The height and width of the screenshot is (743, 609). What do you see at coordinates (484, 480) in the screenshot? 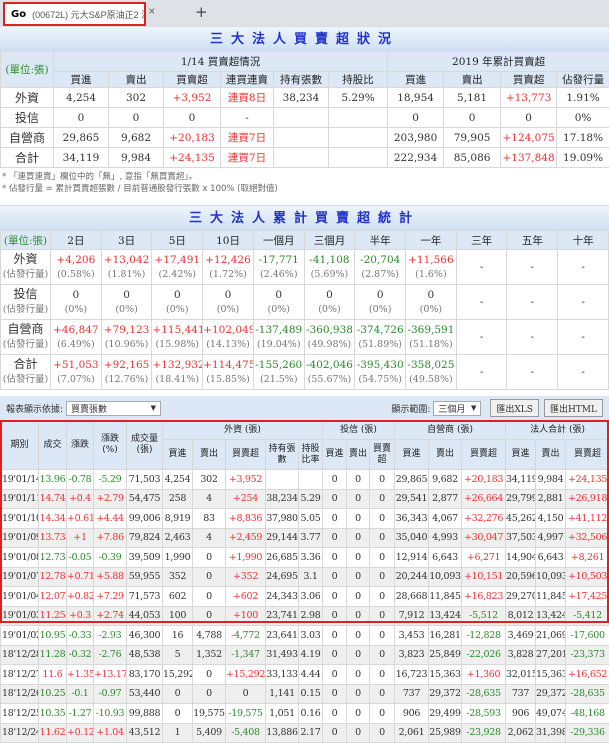
I see `table-cell: +20,183` at bounding box center [484, 480].